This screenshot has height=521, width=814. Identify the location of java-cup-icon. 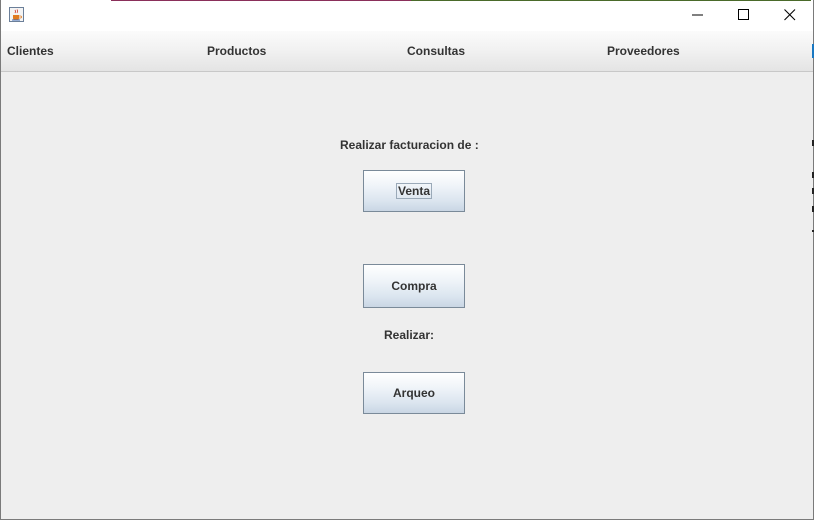
(16, 14).